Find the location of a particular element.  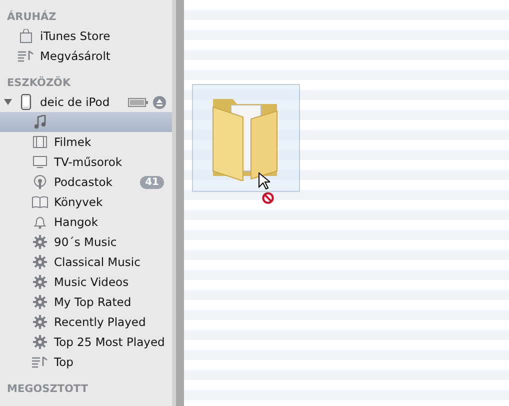

sidebar-item-label: TV-műsorok is located at coordinates (88, 162).